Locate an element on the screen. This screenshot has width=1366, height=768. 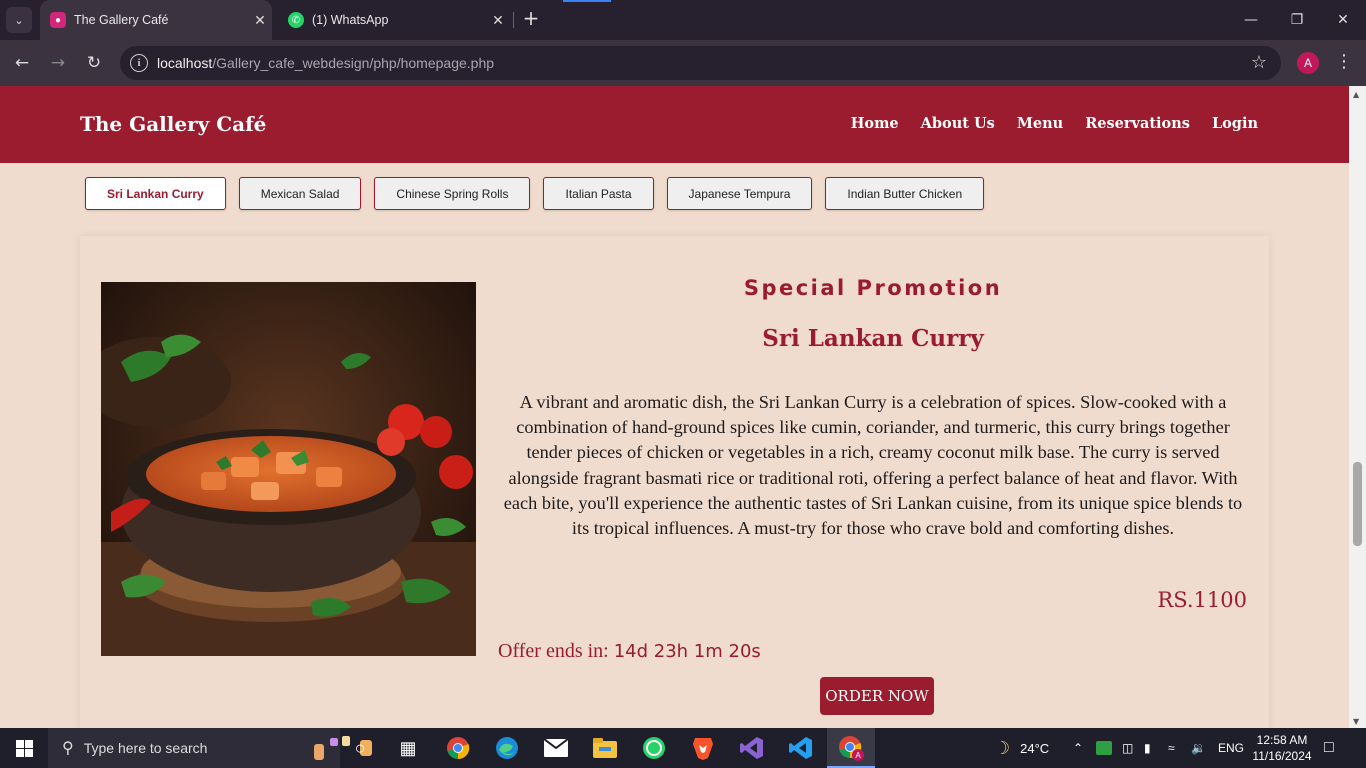
site-nav: Home About Us Menu Reservations Login is located at coordinates (1054, 123).